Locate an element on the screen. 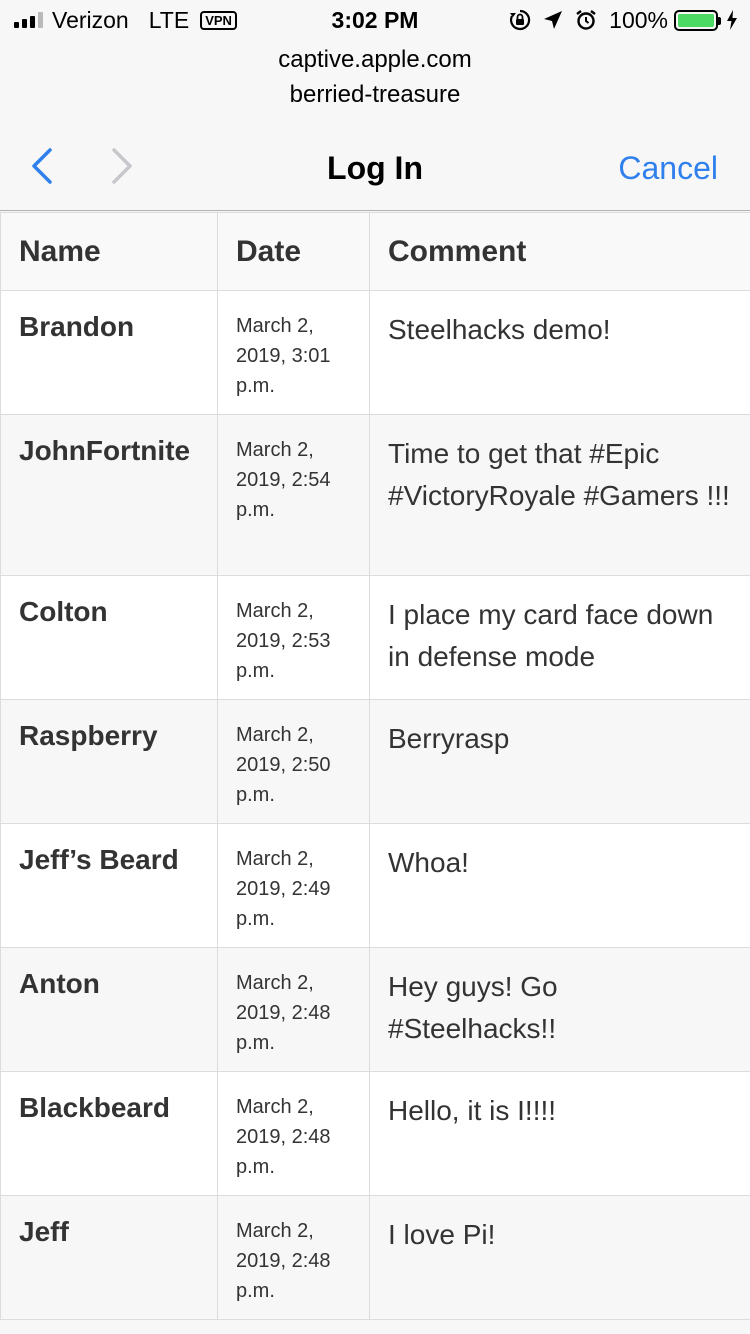  cell-comment: Hey guys! Go #Steelhacks!! is located at coordinates (559, 1009).